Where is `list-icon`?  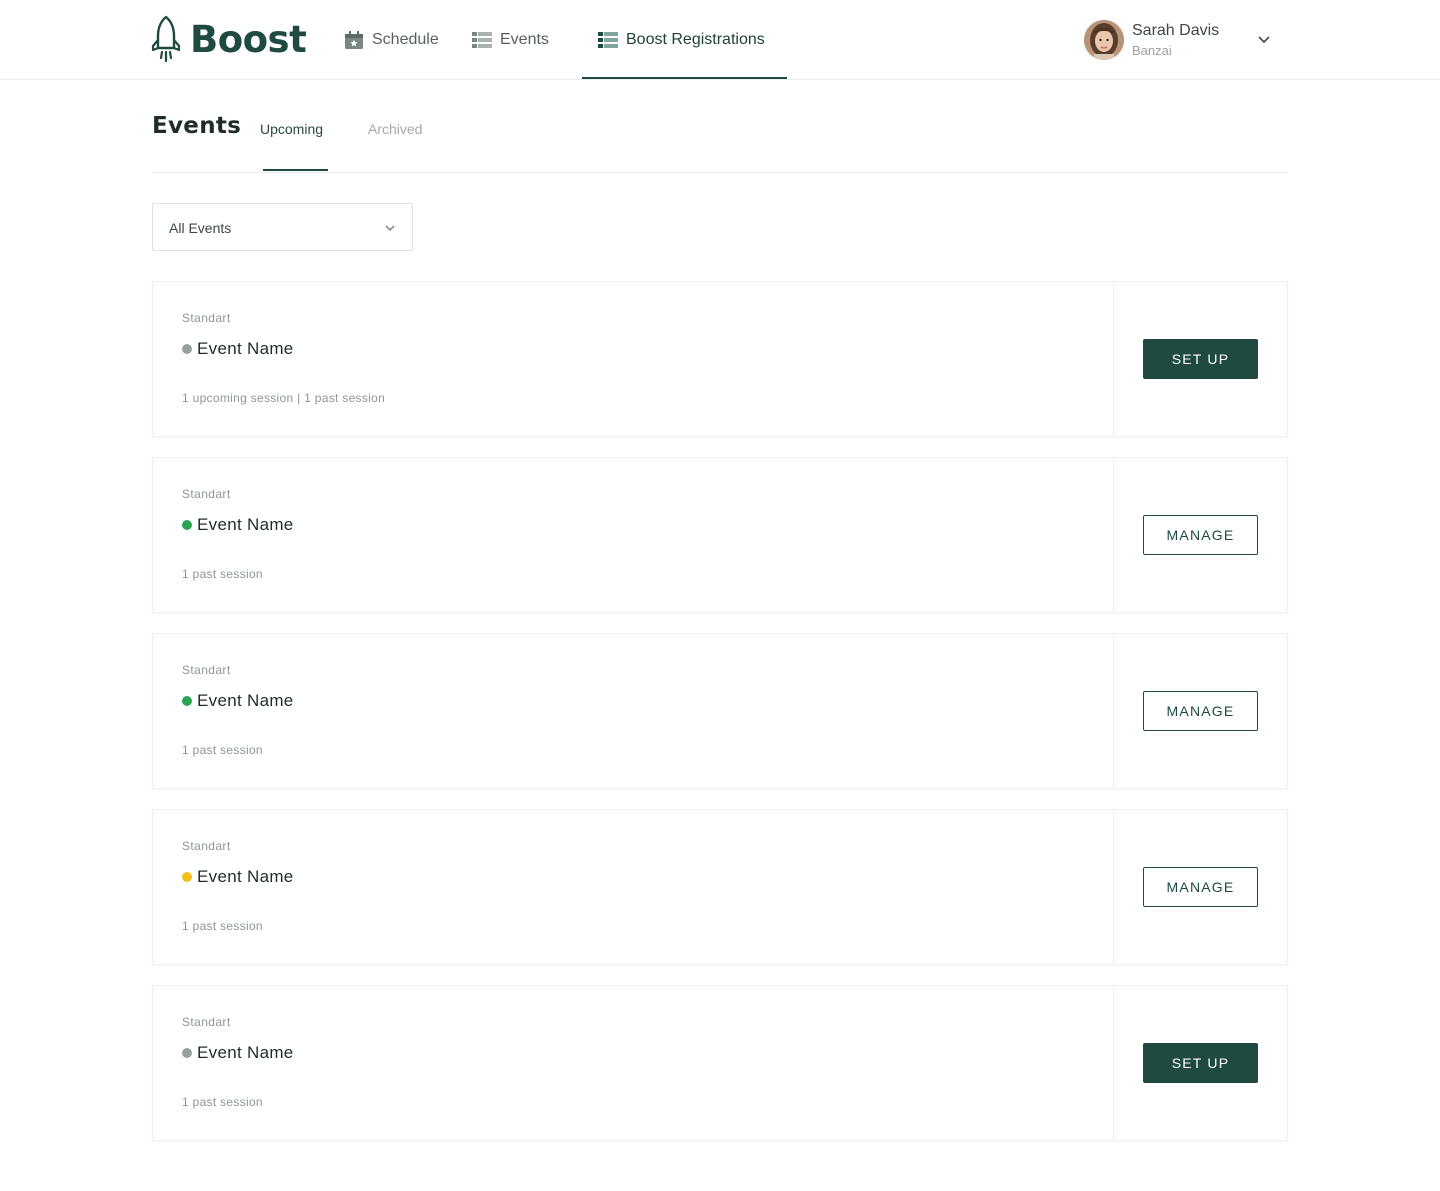 list-icon is located at coordinates (482, 40).